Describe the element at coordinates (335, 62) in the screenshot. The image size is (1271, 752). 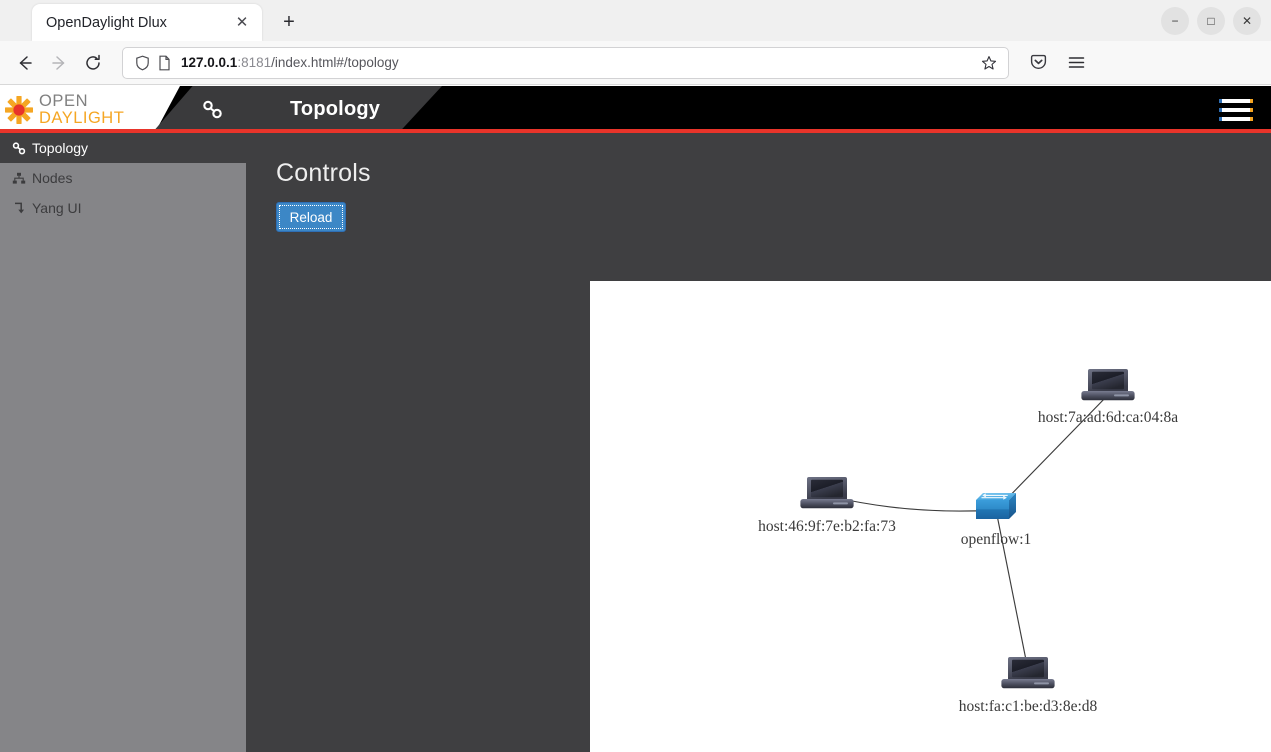
I see `url-path: /index.html#/topology` at that location.